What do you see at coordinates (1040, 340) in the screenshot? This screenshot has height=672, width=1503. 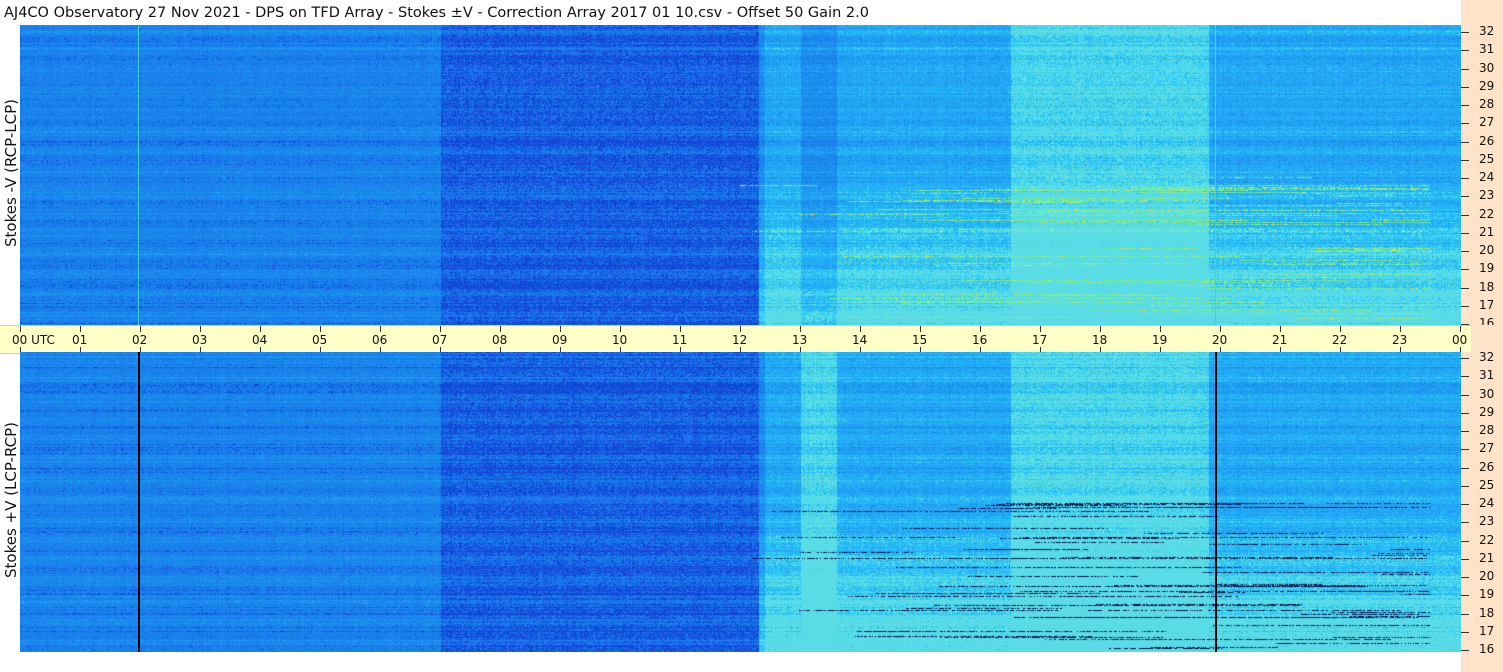 I see `time-tick-label: 17` at bounding box center [1040, 340].